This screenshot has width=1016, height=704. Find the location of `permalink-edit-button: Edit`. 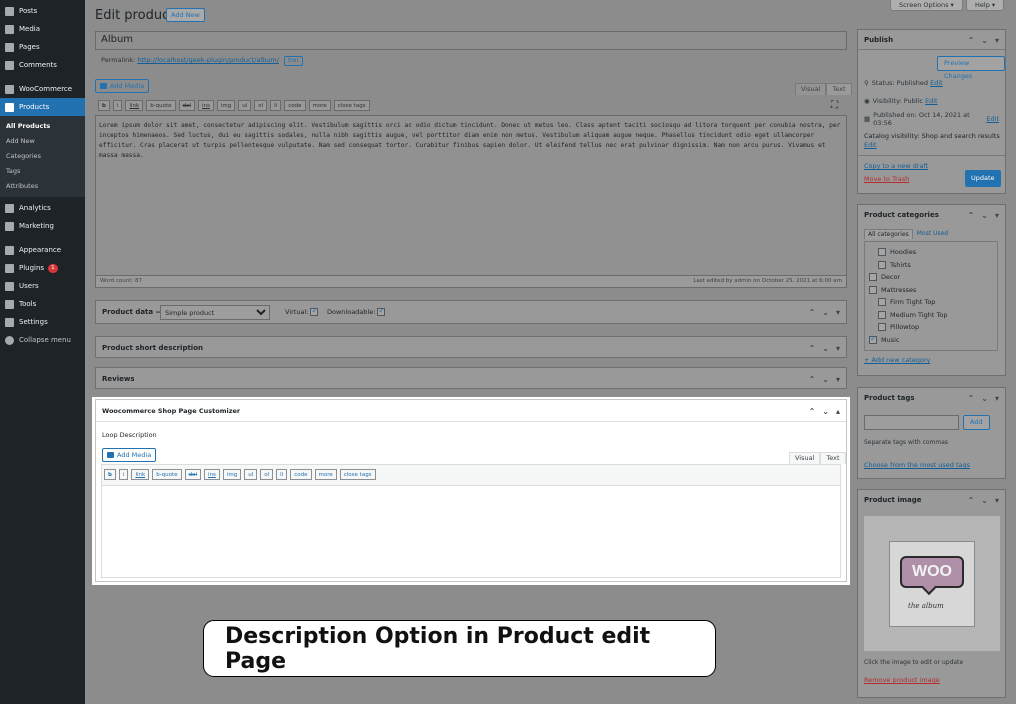

permalink-edit-button: Edit is located at coordinates (293, 61).